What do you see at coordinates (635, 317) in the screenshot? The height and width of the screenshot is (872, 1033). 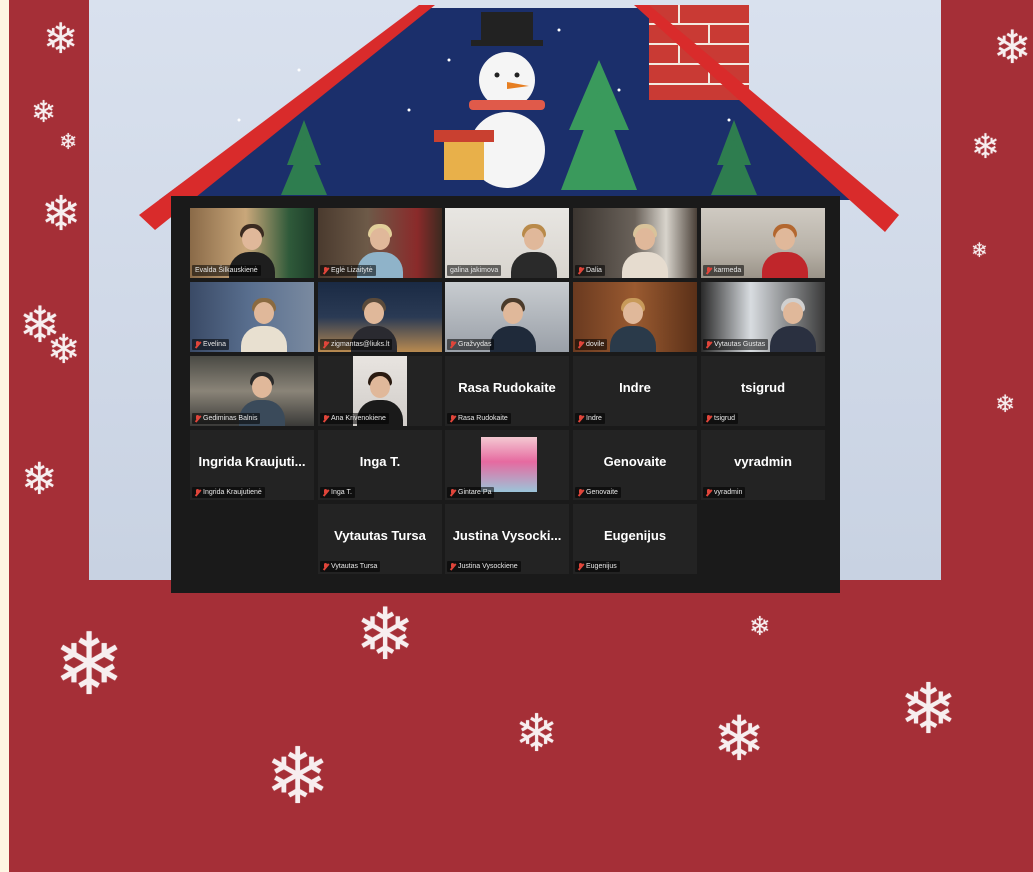 I see `participant-tile: dovile` at bounding box center [635, 317].